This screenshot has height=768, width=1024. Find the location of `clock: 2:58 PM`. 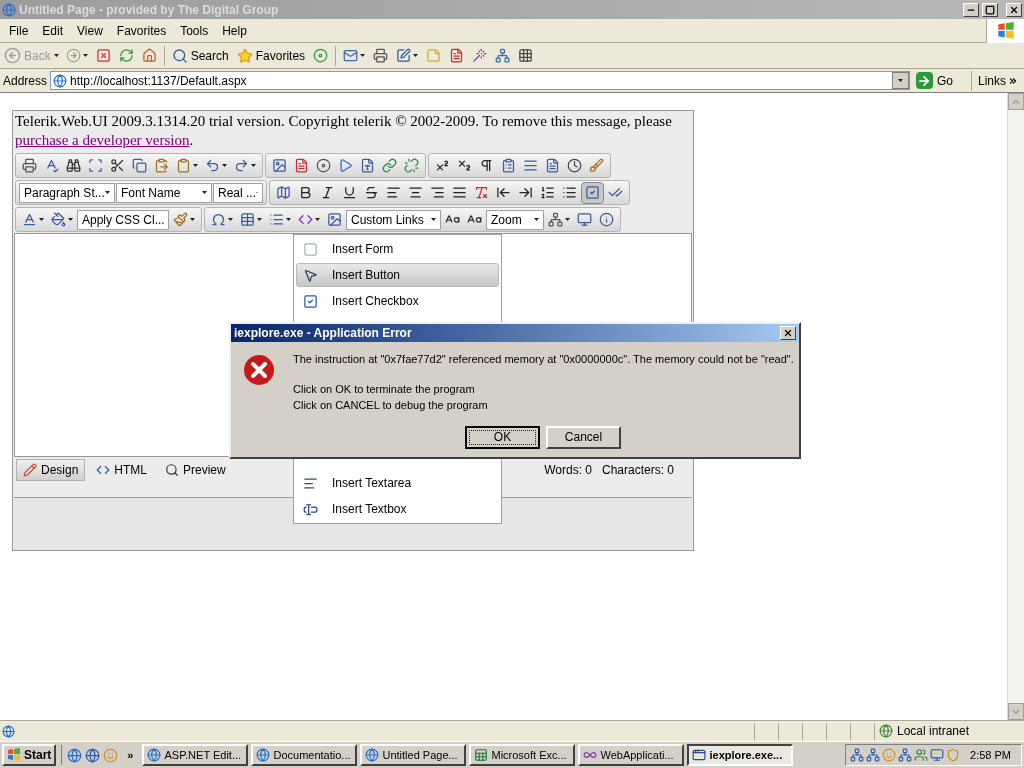

clock: 2:58 PM is located at coordinates (990, 755).